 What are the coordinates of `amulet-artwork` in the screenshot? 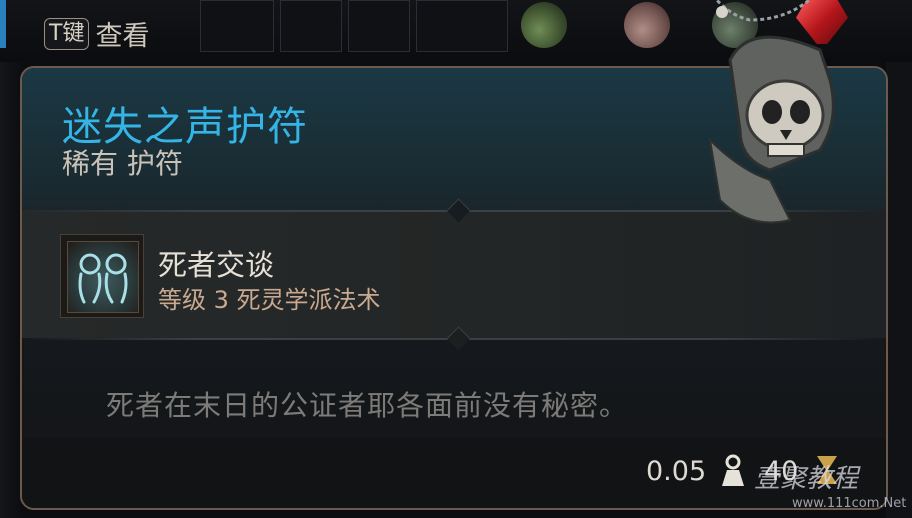 It's located at (745, 130).